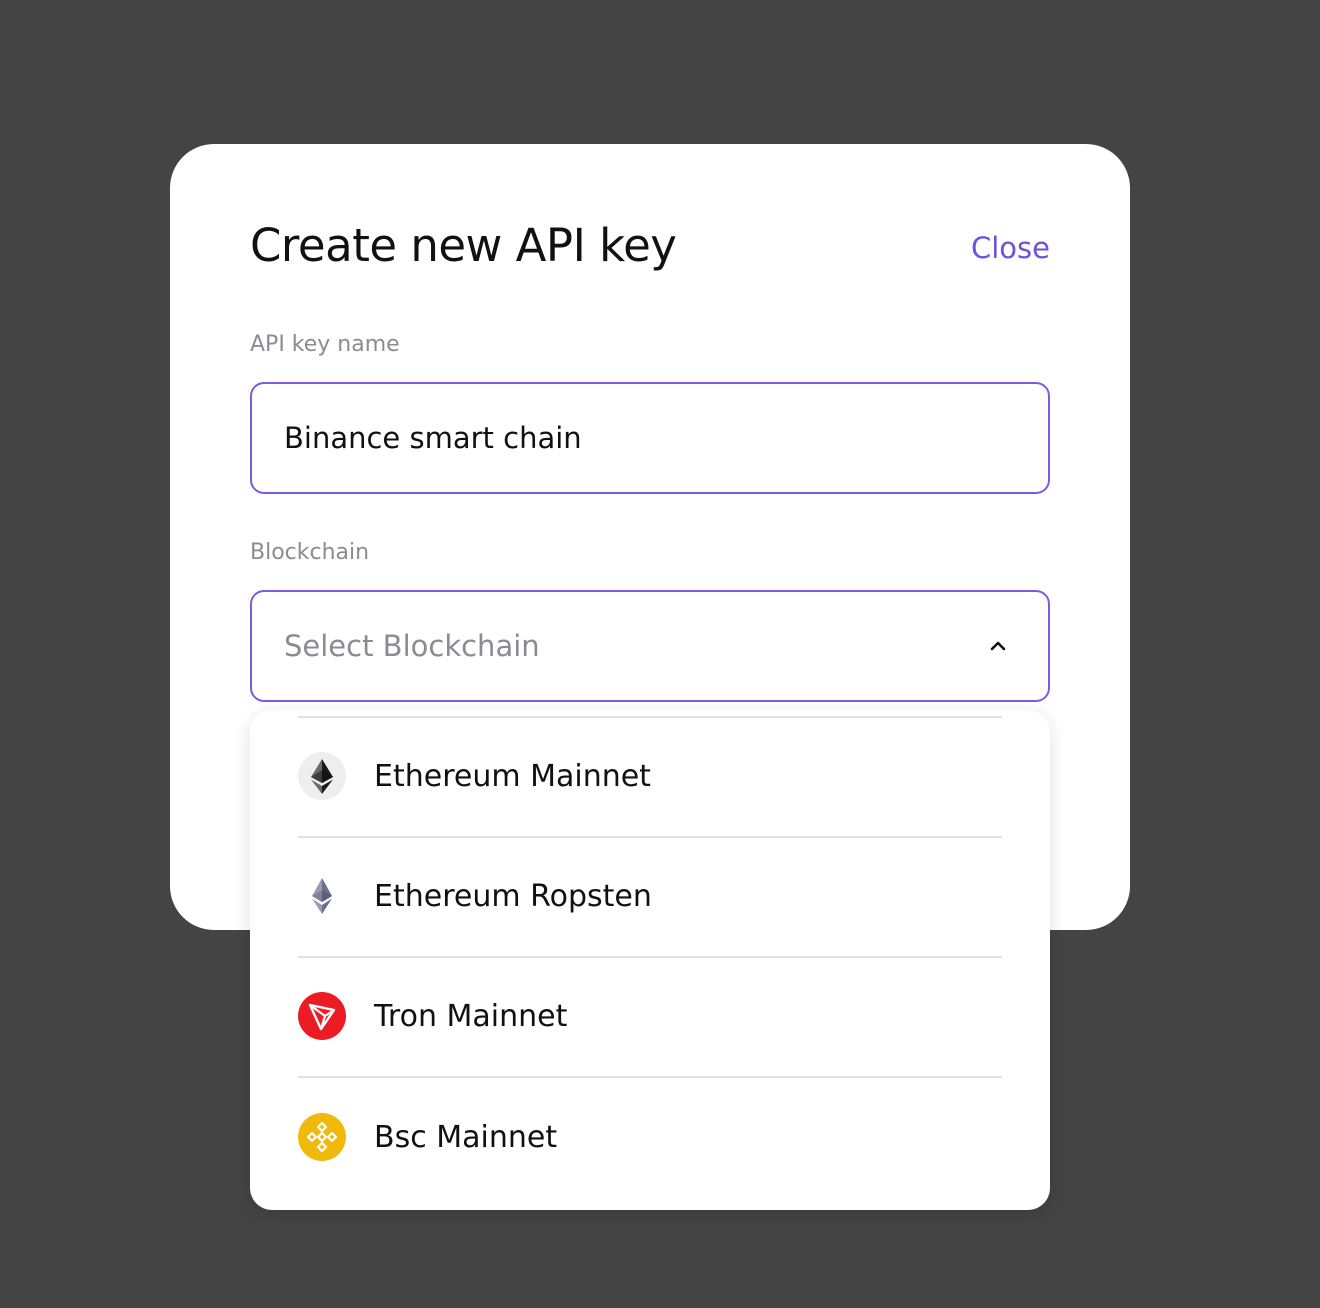 The image size is (1320, 1308). I want to click on blockchain-label: Blockchain, so click(310, 552).